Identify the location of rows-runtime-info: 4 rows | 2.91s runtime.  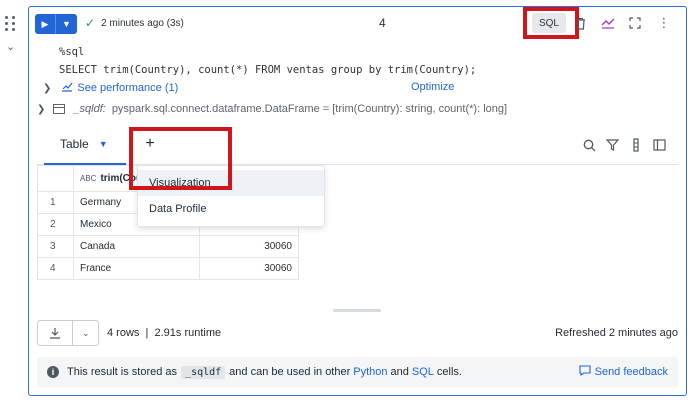
(164, 333).